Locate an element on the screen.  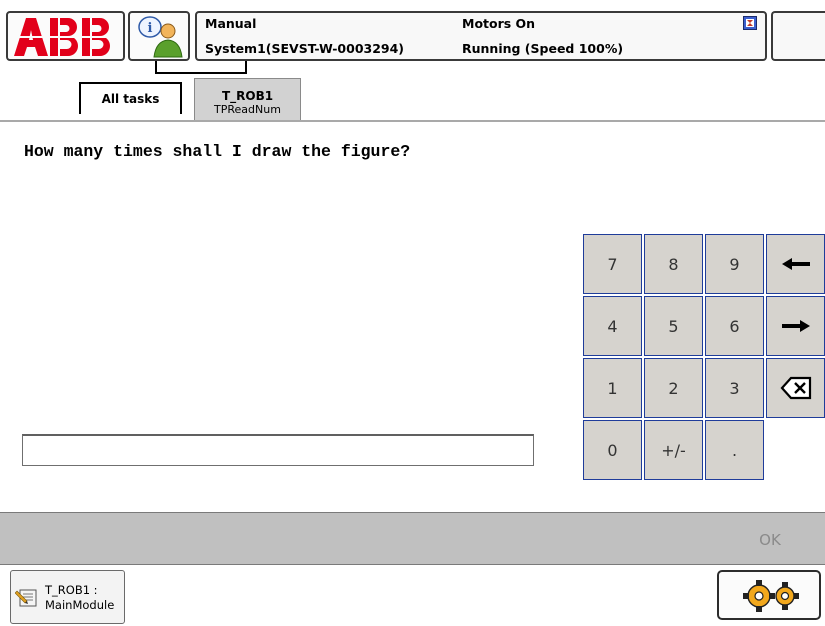
left-arrow-icon is located at coordinates (795, 264).